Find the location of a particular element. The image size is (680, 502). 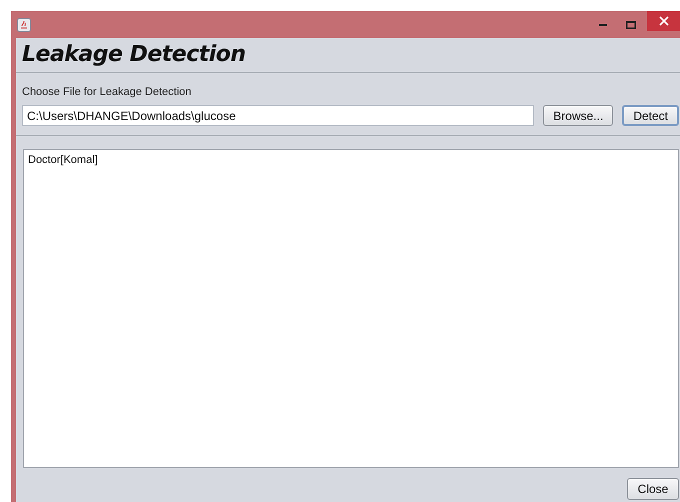

close-dialog-button: Close is located at coordinates (653, 489).